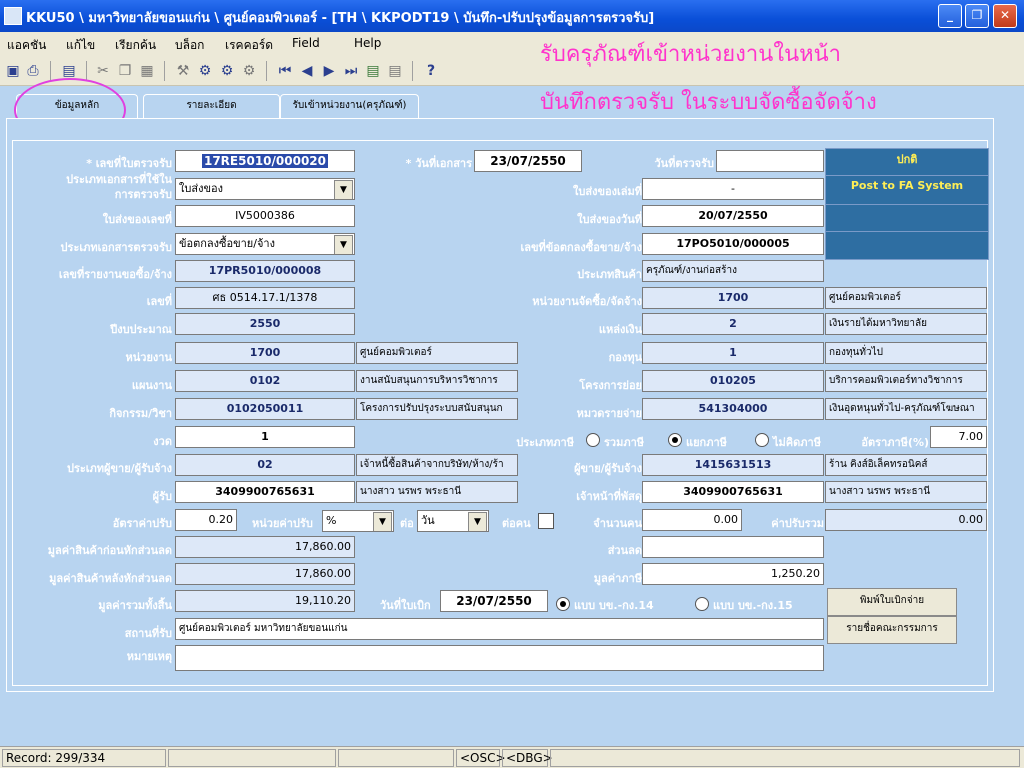 Image resolution: width=1024 pixels, height=768 pixels. Describe the element at coordinates (431, 71) in the screenshot. I see `help-icon: ?` at that location.